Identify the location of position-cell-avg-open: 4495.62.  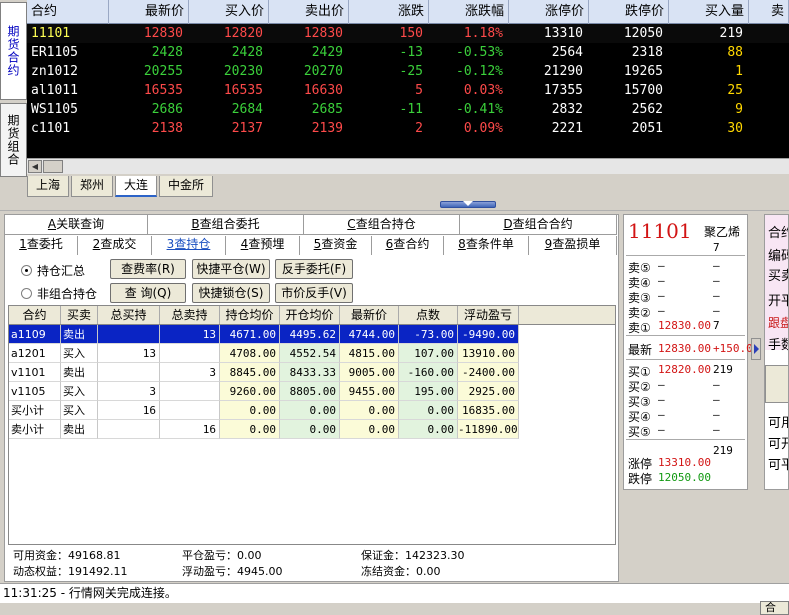
(310, 334).